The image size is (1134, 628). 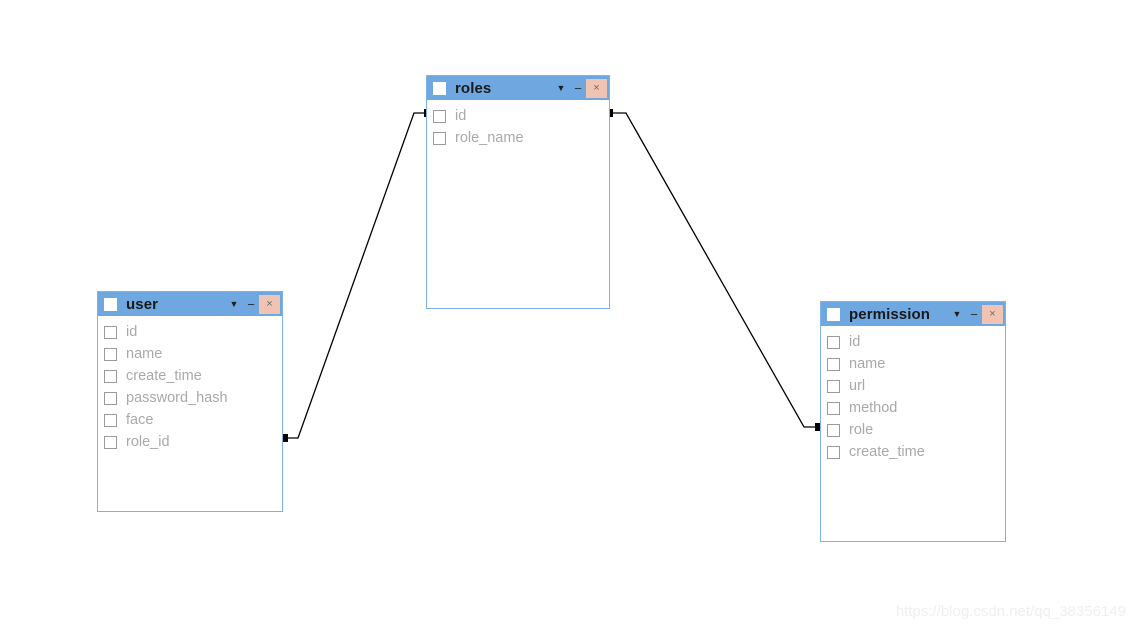 What do you see at coordinates (518, 88) in the screenshot?
I see `title-bar-roles: roles ▼ − ×` at bounding box center [518, 88].